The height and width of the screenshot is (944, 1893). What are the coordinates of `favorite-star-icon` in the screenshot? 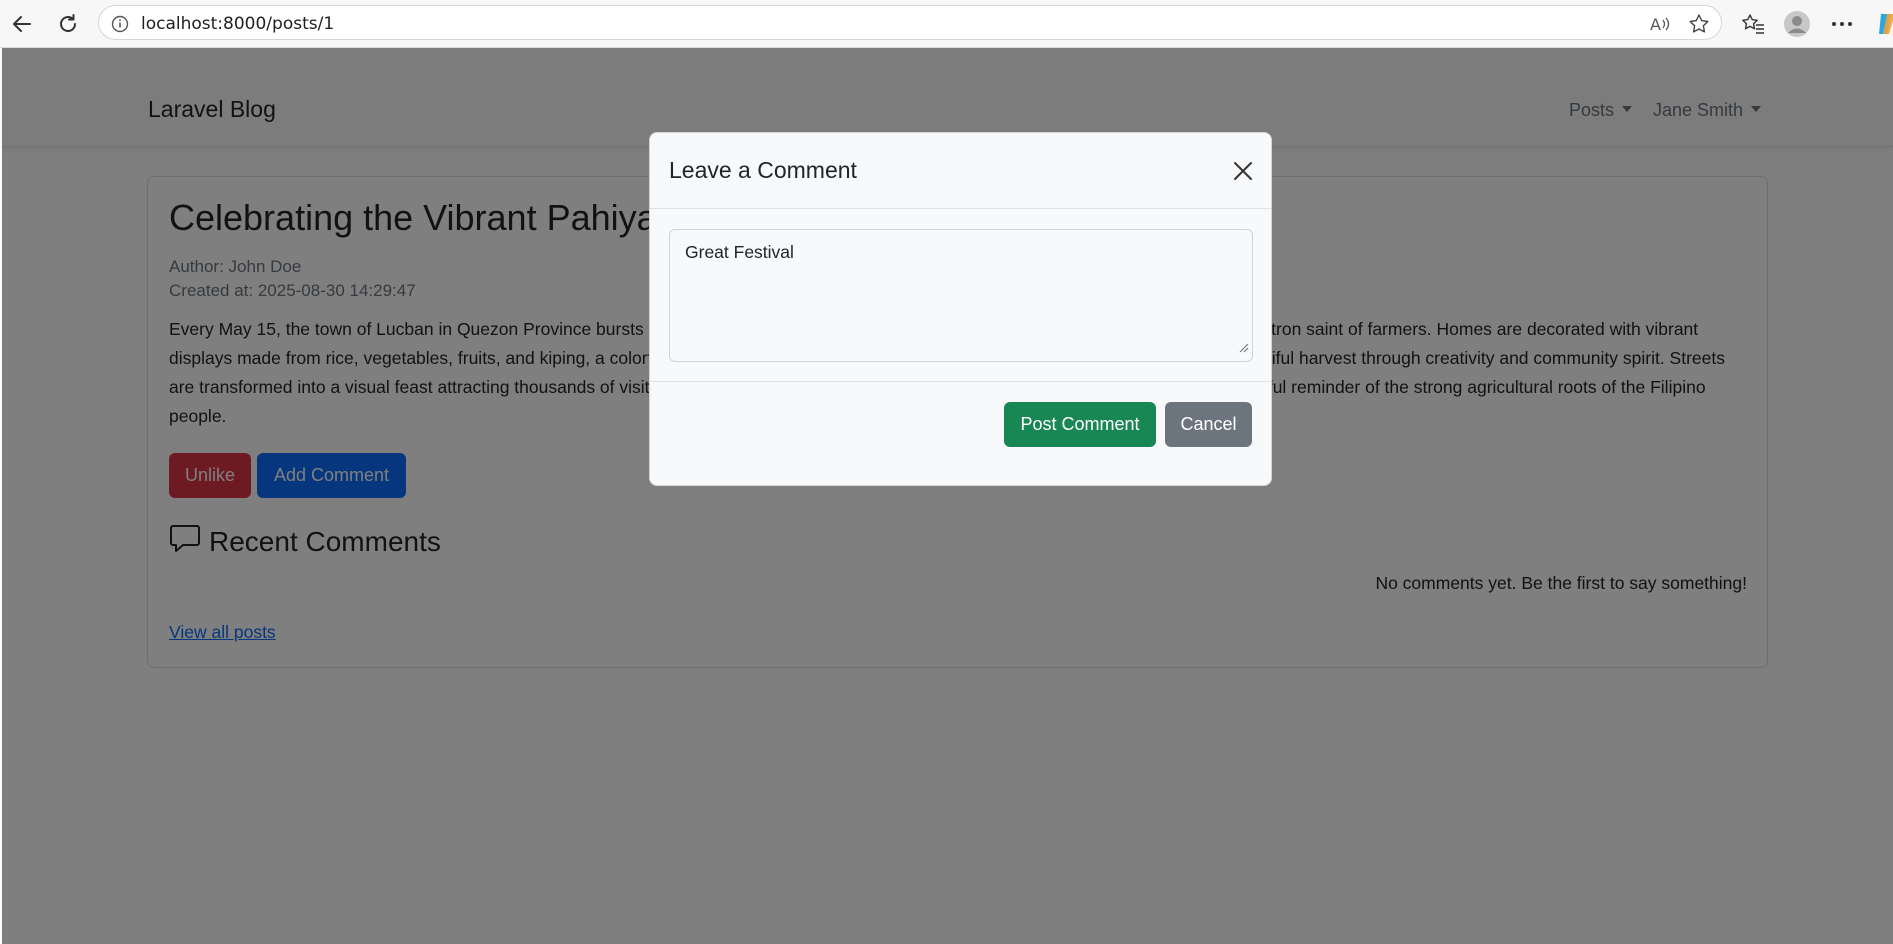 It's located at (1699, 24).